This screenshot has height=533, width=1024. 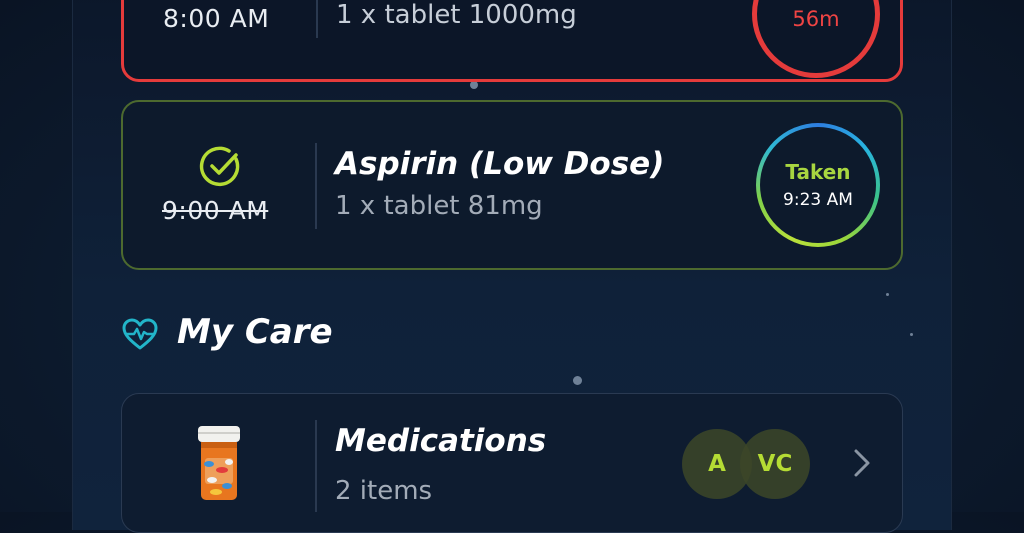 What do you see at coordinates (818, 185) in the screenshot?
I see `taken-status-ring: Taken 9:23 AM` at bounding box center [818, 185].